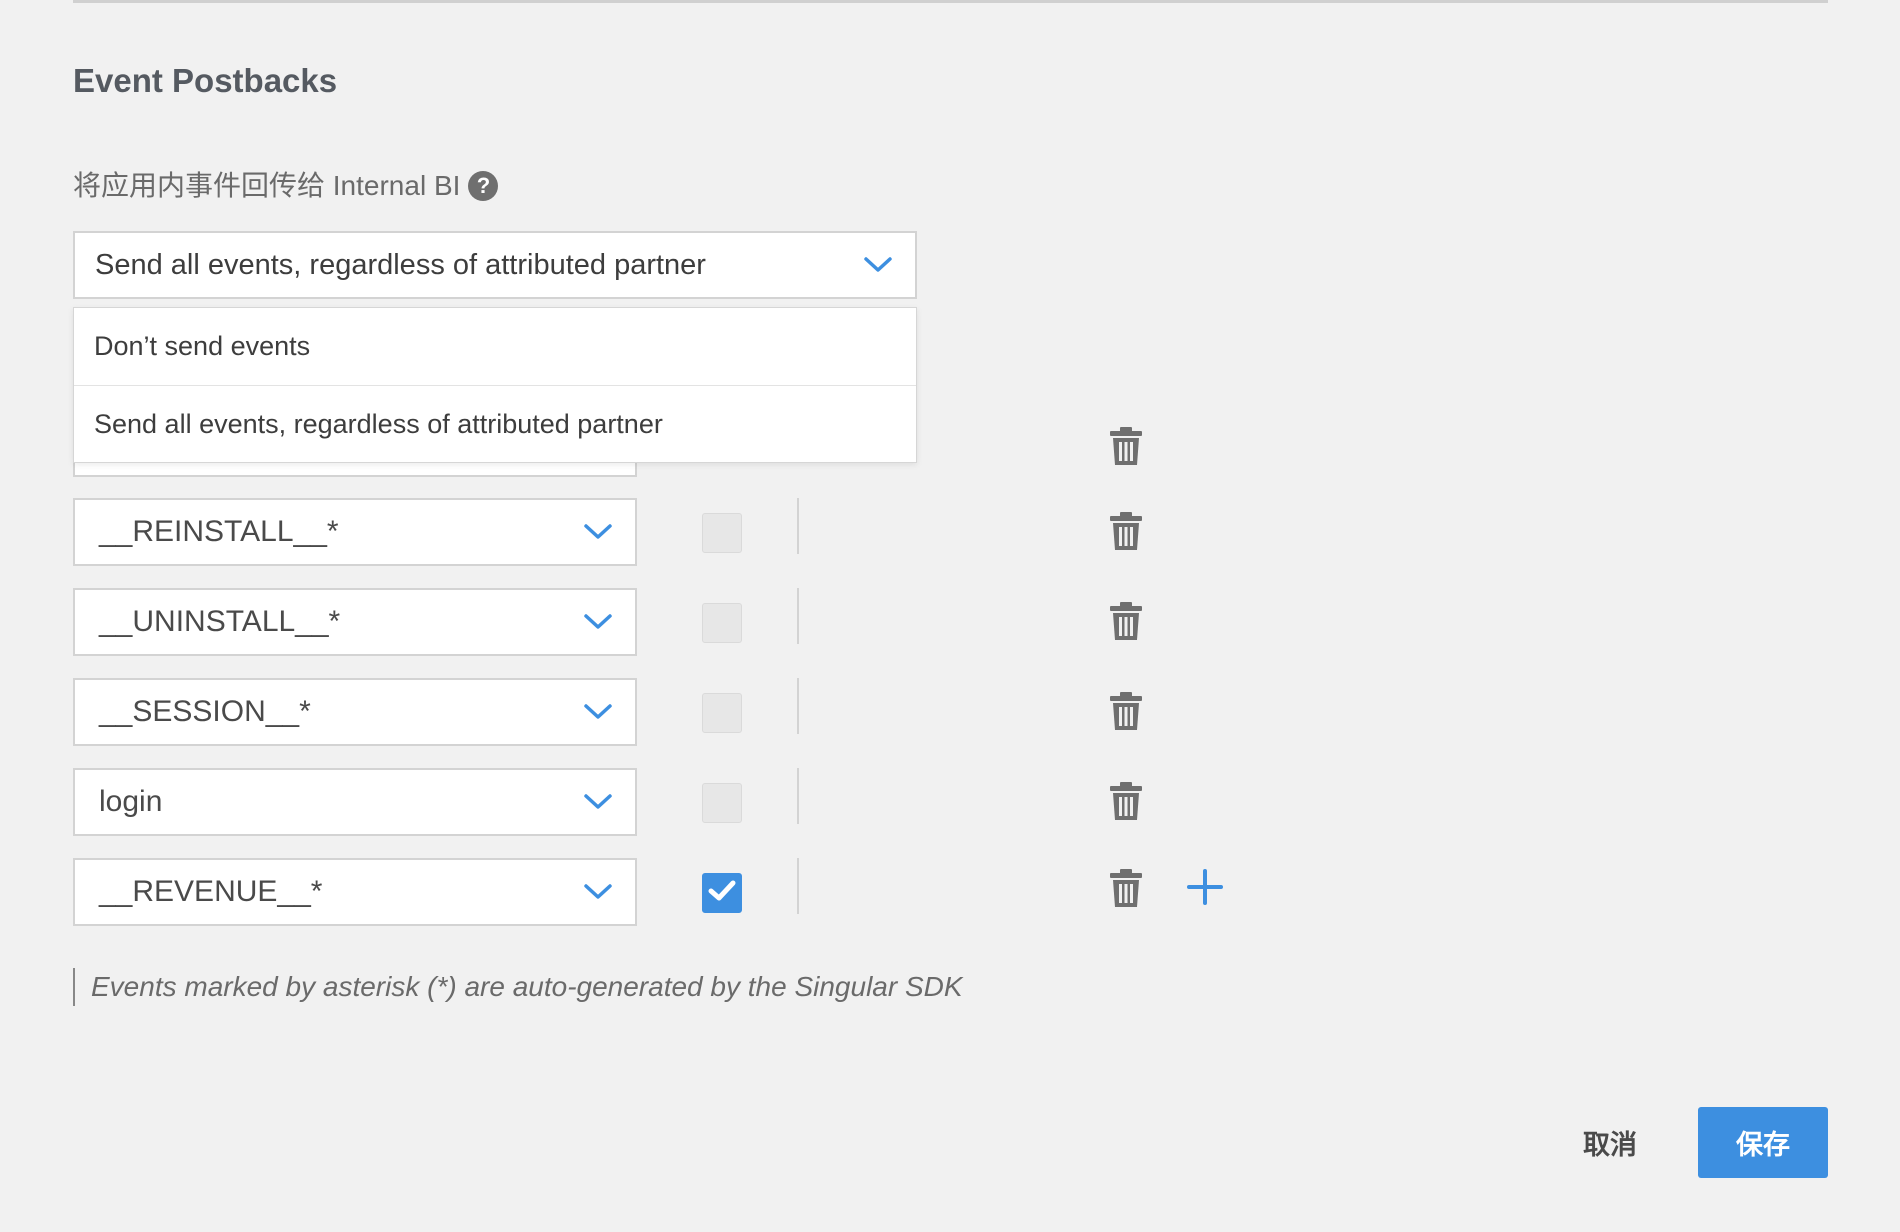  I want to click on send-events-label-text: 将应用内事件回传给 Internal BI, so click(267, 185).